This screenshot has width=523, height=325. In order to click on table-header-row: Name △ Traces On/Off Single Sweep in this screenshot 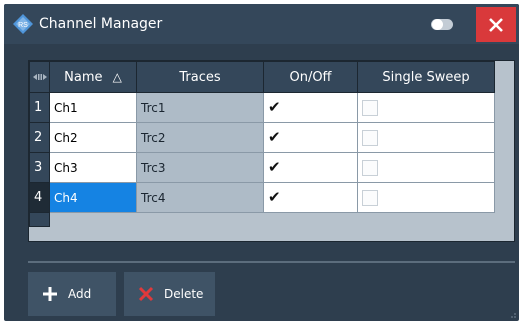, I will do `click(262, 77)`.